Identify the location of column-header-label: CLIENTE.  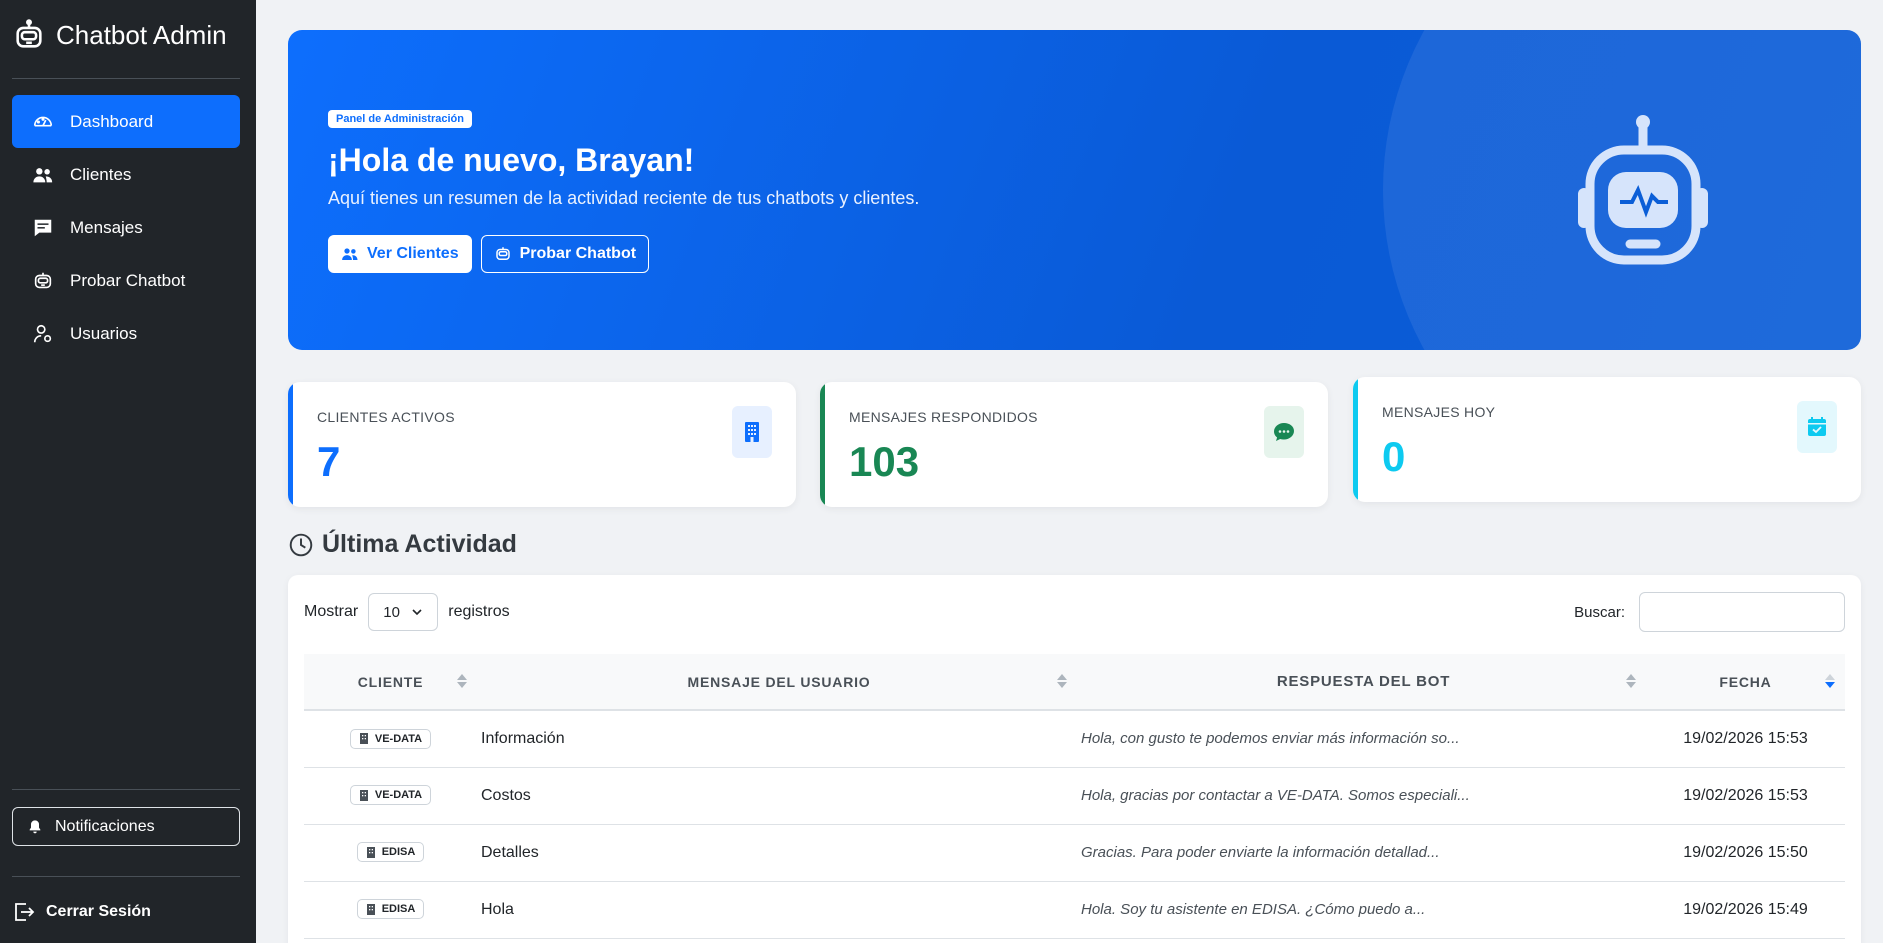
(390, 681).